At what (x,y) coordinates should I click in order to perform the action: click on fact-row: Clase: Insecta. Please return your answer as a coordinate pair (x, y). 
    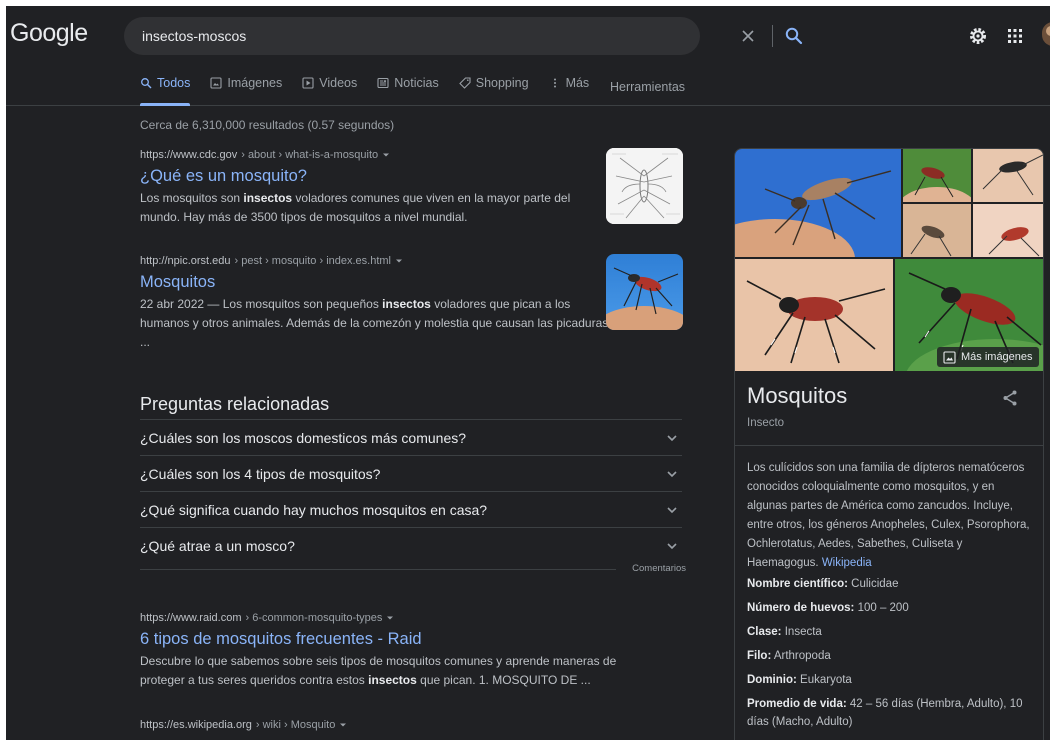
    Looking at the image, I should click on (892, 632).